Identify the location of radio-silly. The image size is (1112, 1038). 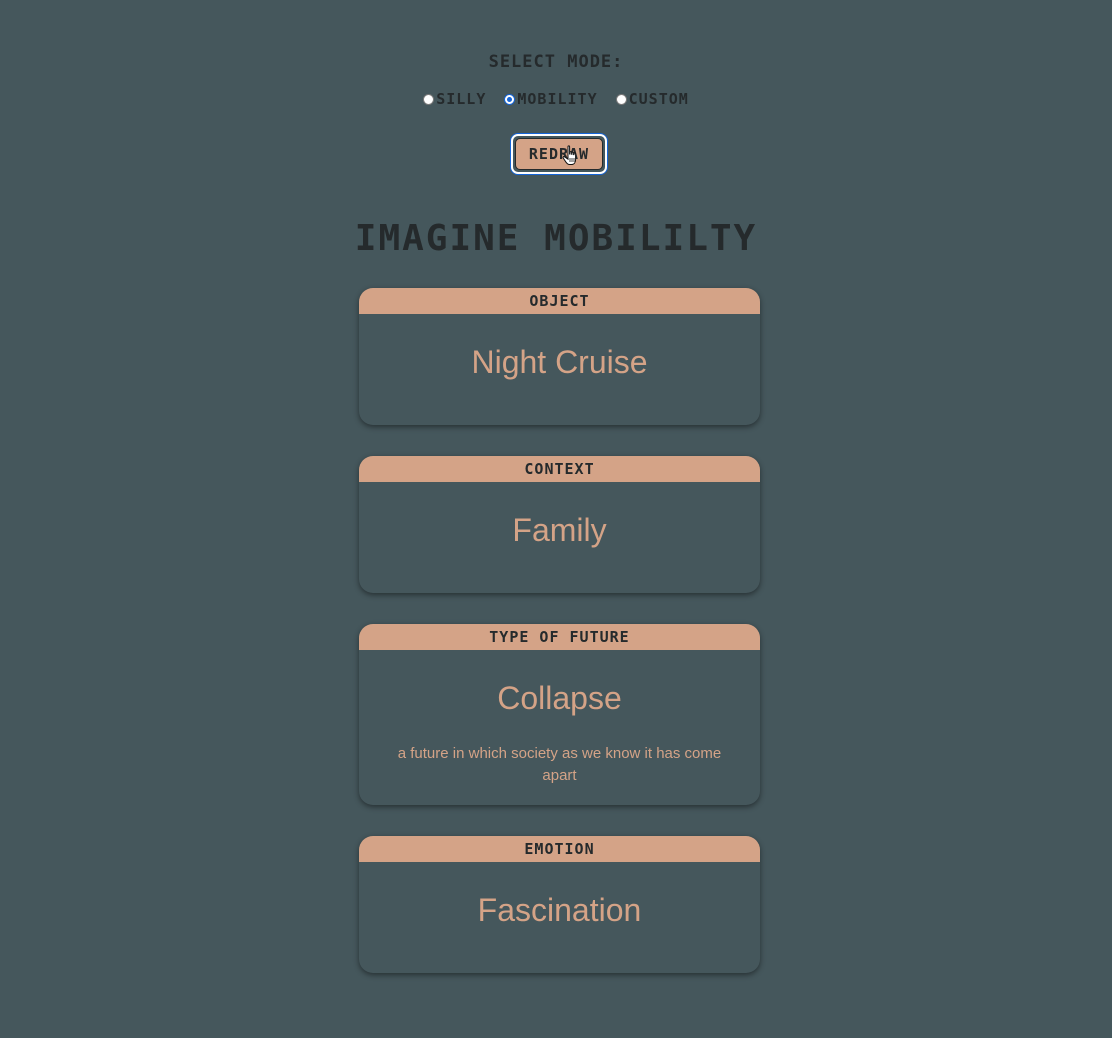
(429, 99).